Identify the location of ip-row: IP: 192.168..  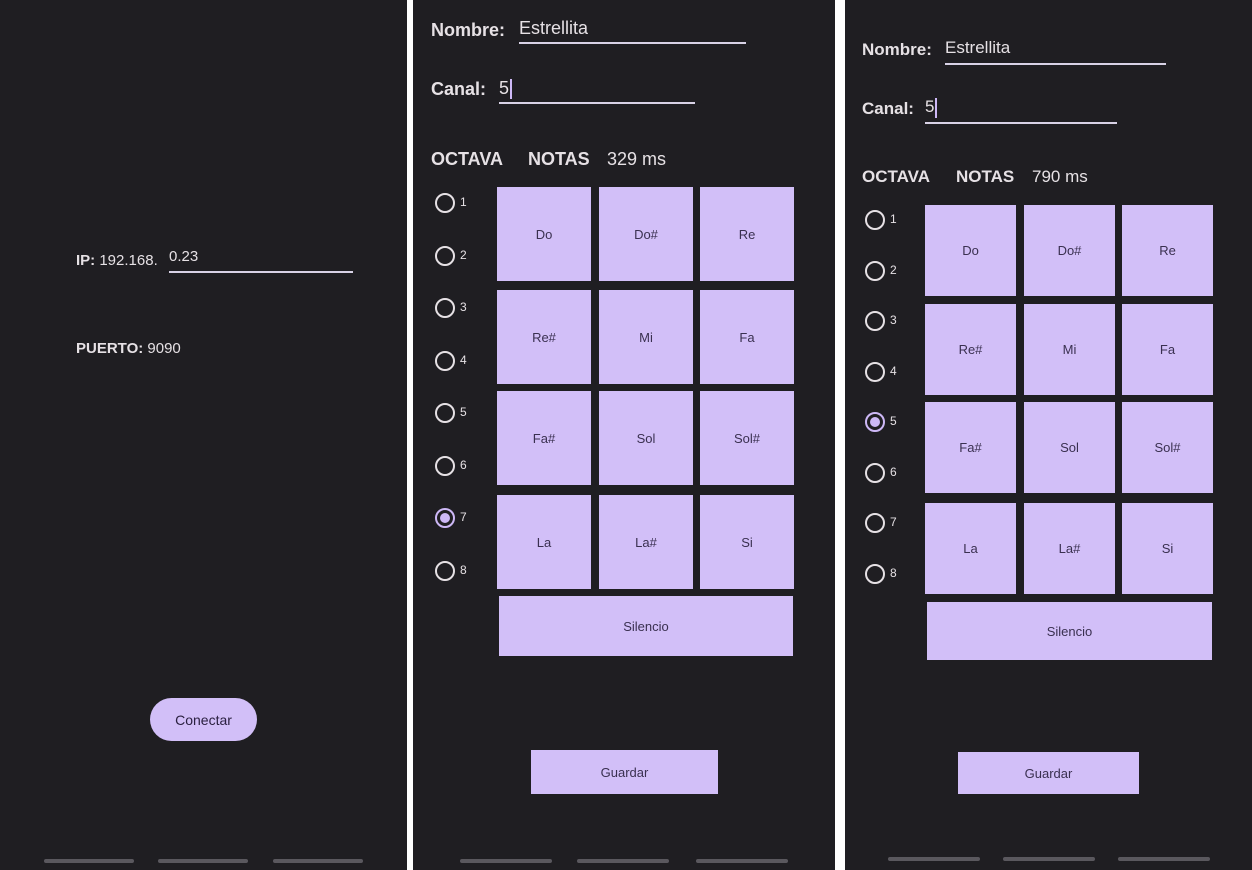
(117, 260).